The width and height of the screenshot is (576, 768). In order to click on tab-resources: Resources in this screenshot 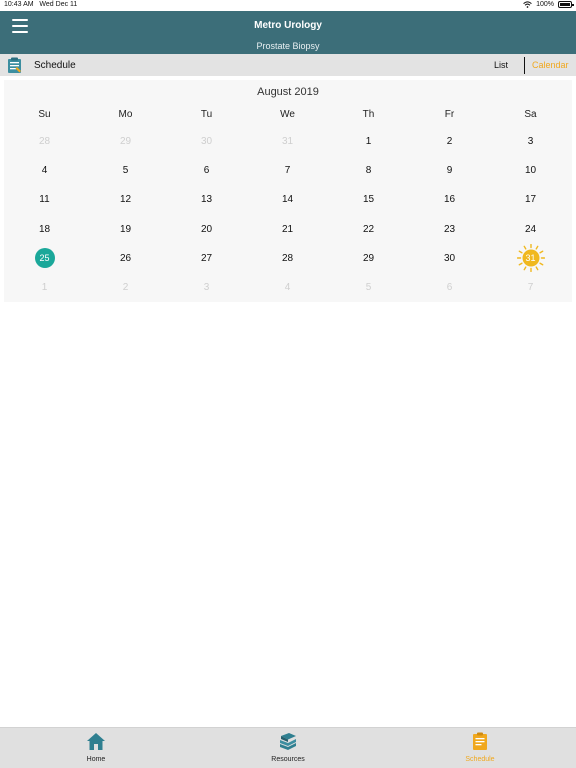, I will do `click(288, 747)`.